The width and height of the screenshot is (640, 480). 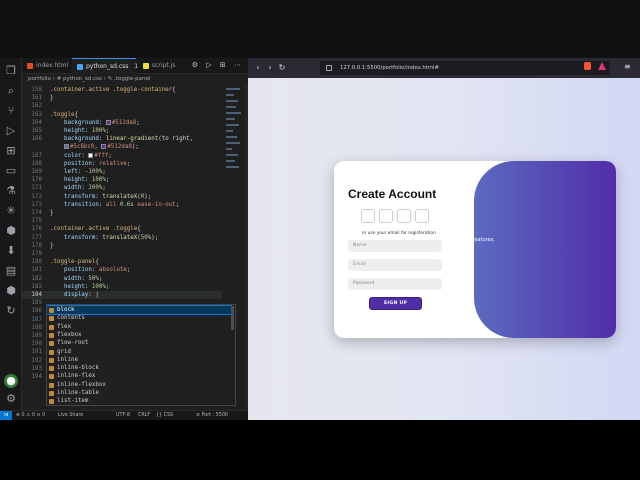 What do you see at coordinates (389, 68) in the screenshot?
I see `url-text: 127.0.0.1:5500/portfolio/index.html#` at bounding box center [389, 68].